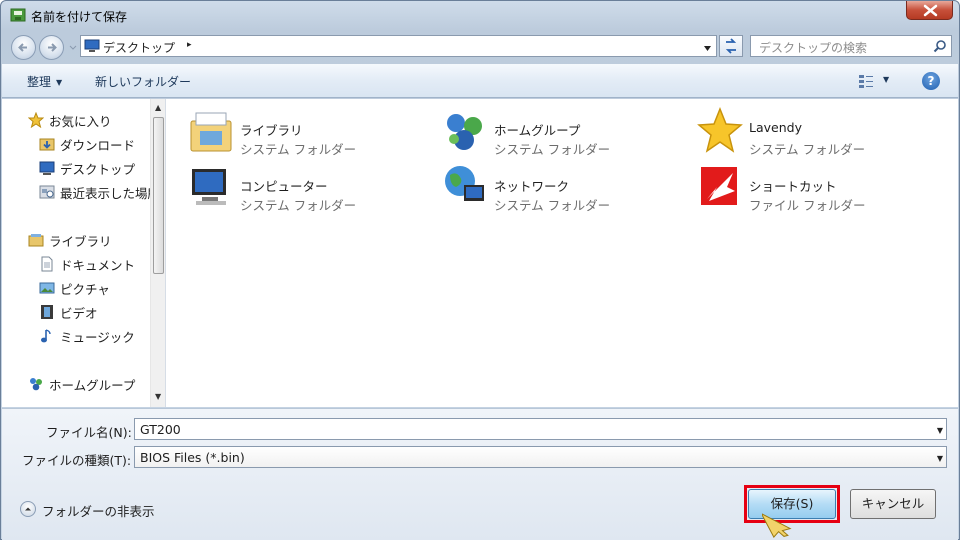 Image resolution: width=960 pixels, height=540 pixels. Describe the element at coordinates (28, 509) in the screenshot. I see `collapse-up-icon` at that location.